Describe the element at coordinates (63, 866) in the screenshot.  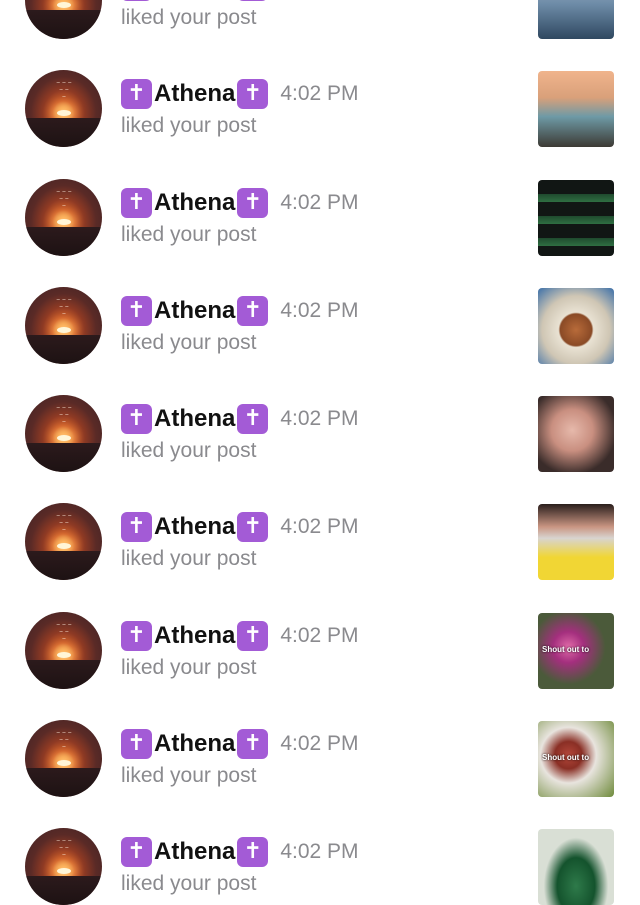
I see `user-avatar: ~ ~ ~~ ~~` at that location.